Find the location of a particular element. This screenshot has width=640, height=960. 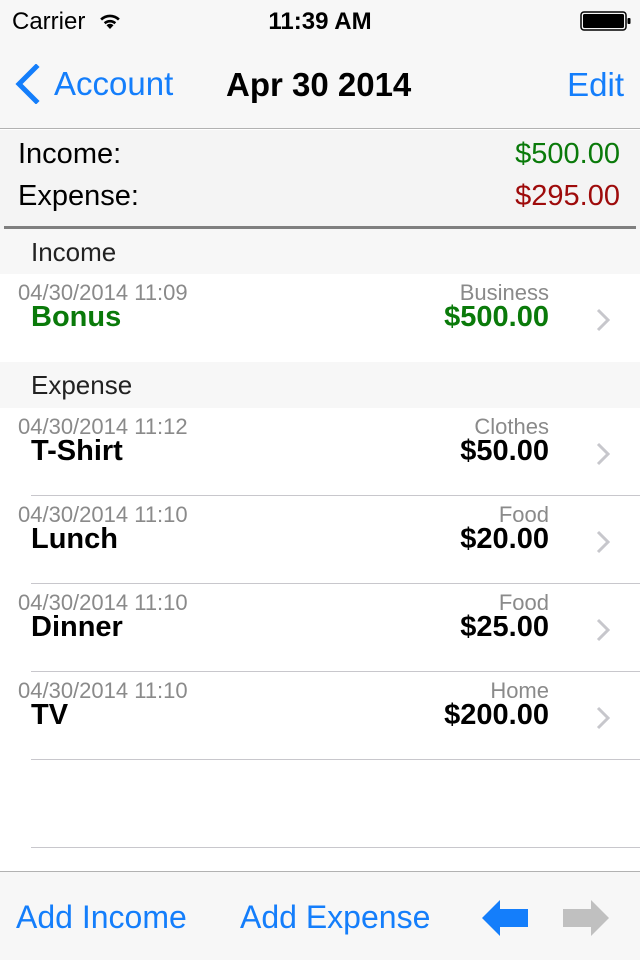

transaction-amount: $500.00 is located at coordinates (496, 317).